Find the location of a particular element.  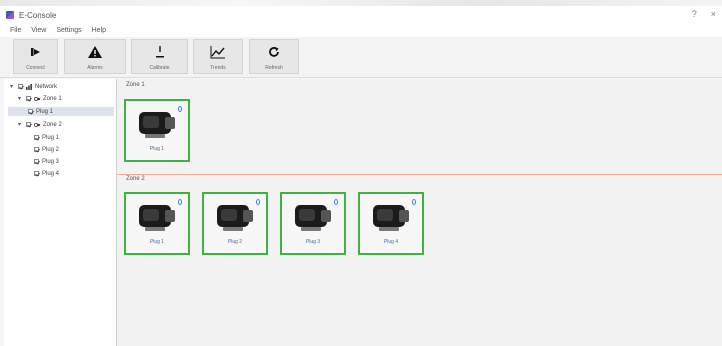

tree-group-2: ▾ Zone 2 is located at coordinates (40, 124).